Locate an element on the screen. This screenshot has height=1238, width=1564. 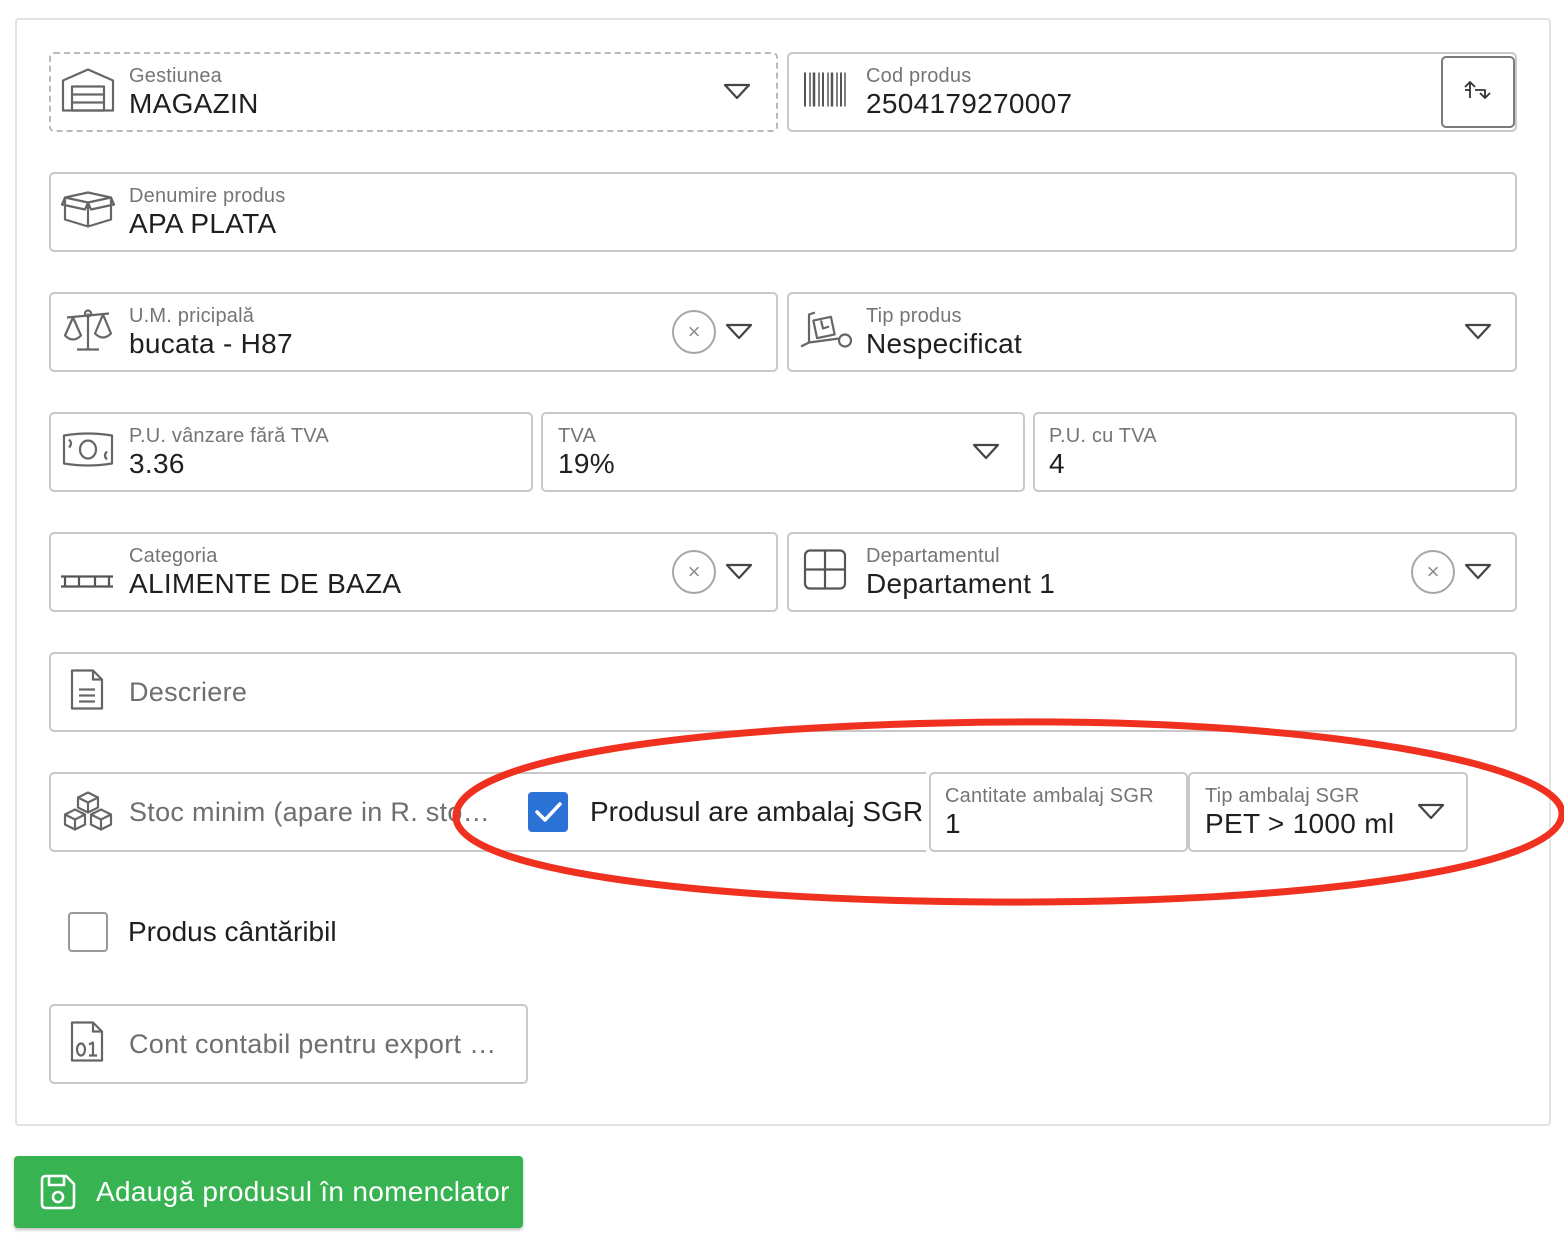
departament-label: Departamentul is located at coordinates (933, 556).